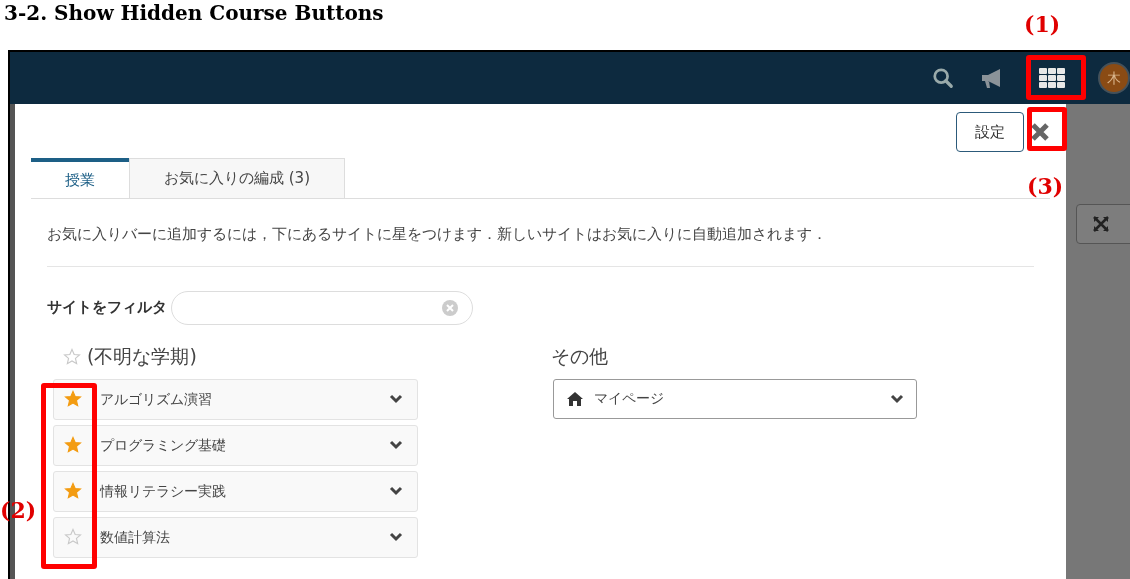  I want to click on filter-label: サイトをフィルタ, so click(107, 308).